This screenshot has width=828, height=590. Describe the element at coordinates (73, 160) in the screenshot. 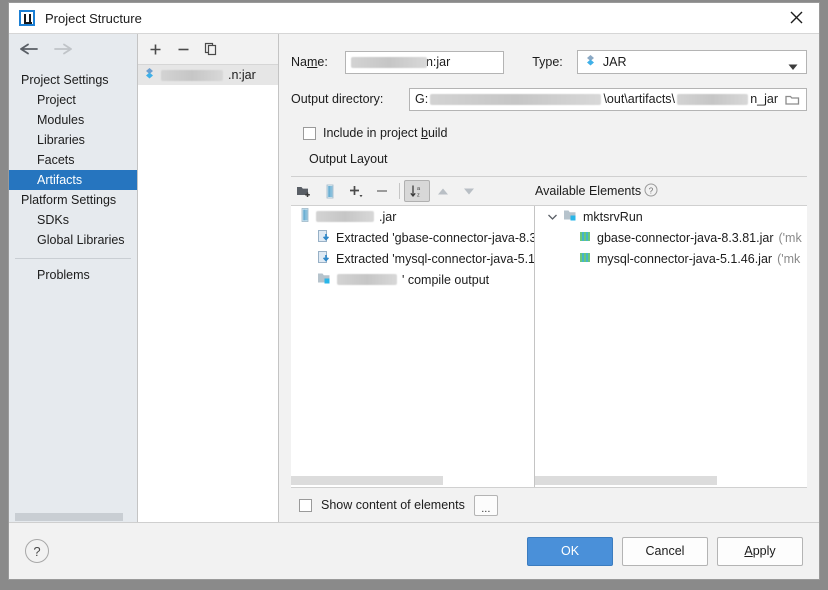

I see `sidebar-item-facets: Facets` at that location.